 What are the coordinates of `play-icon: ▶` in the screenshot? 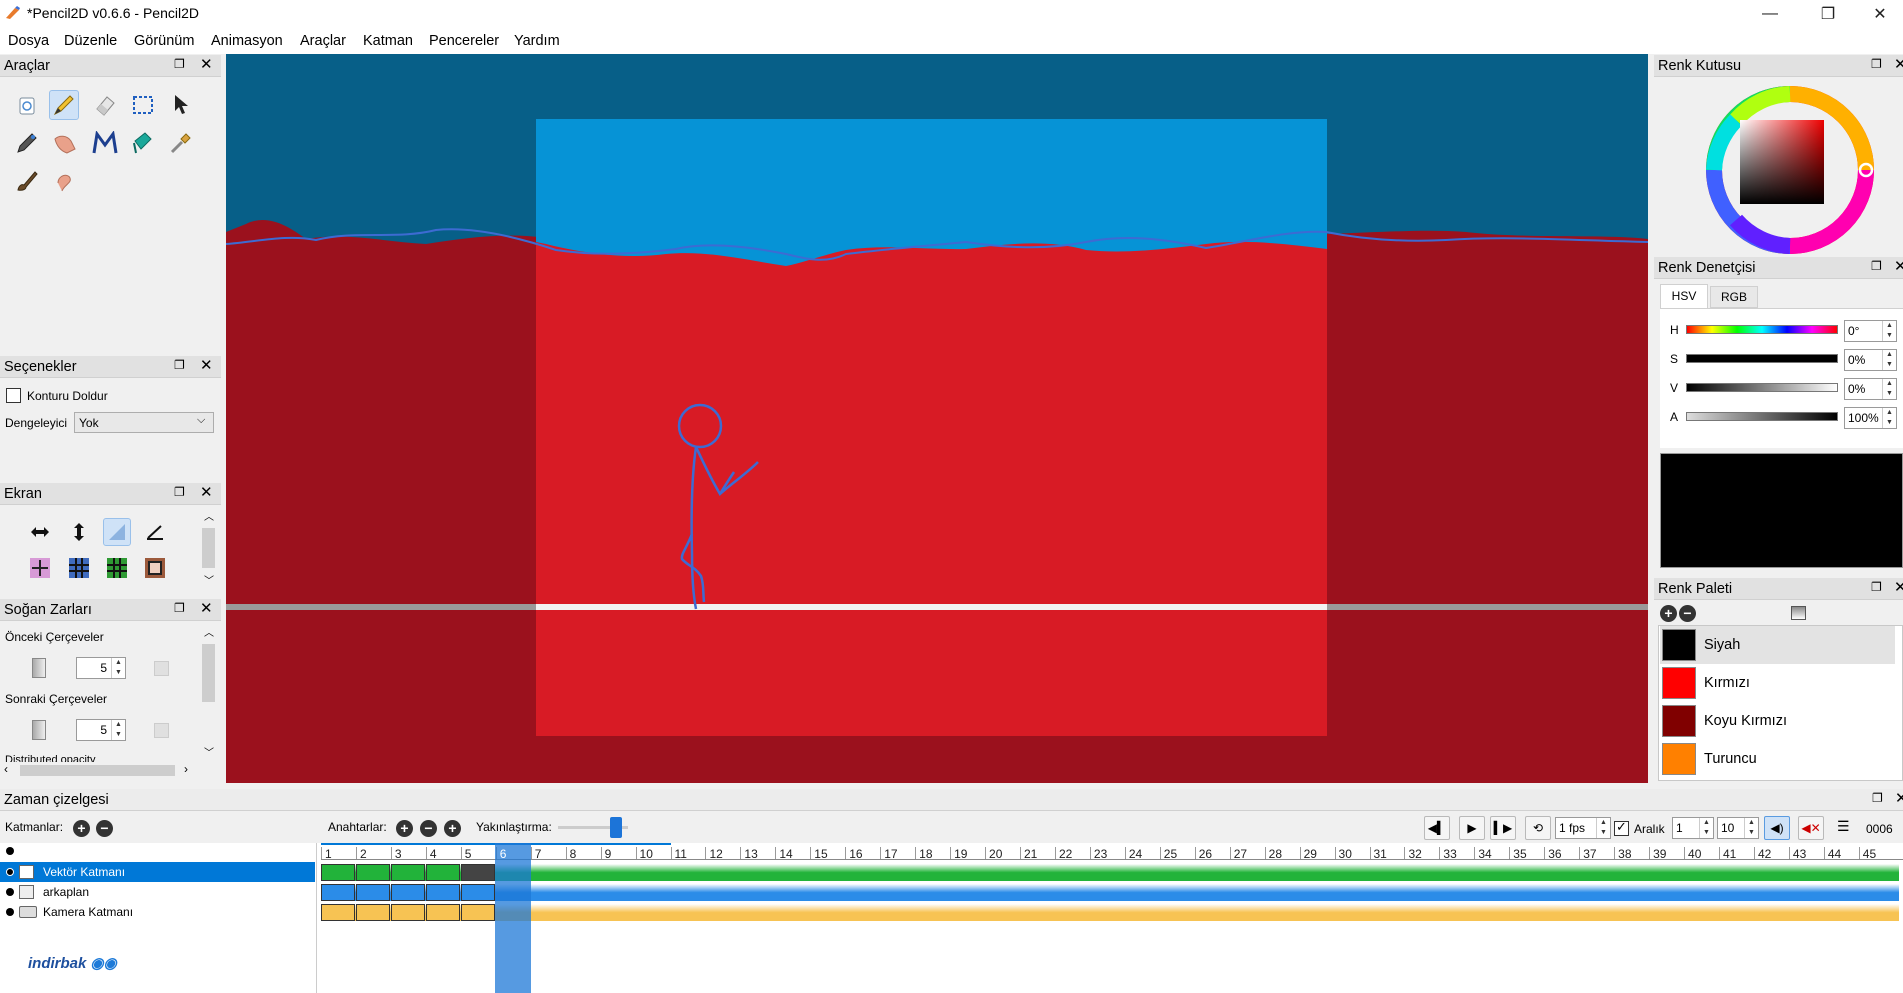 It's located at (1472, 828).